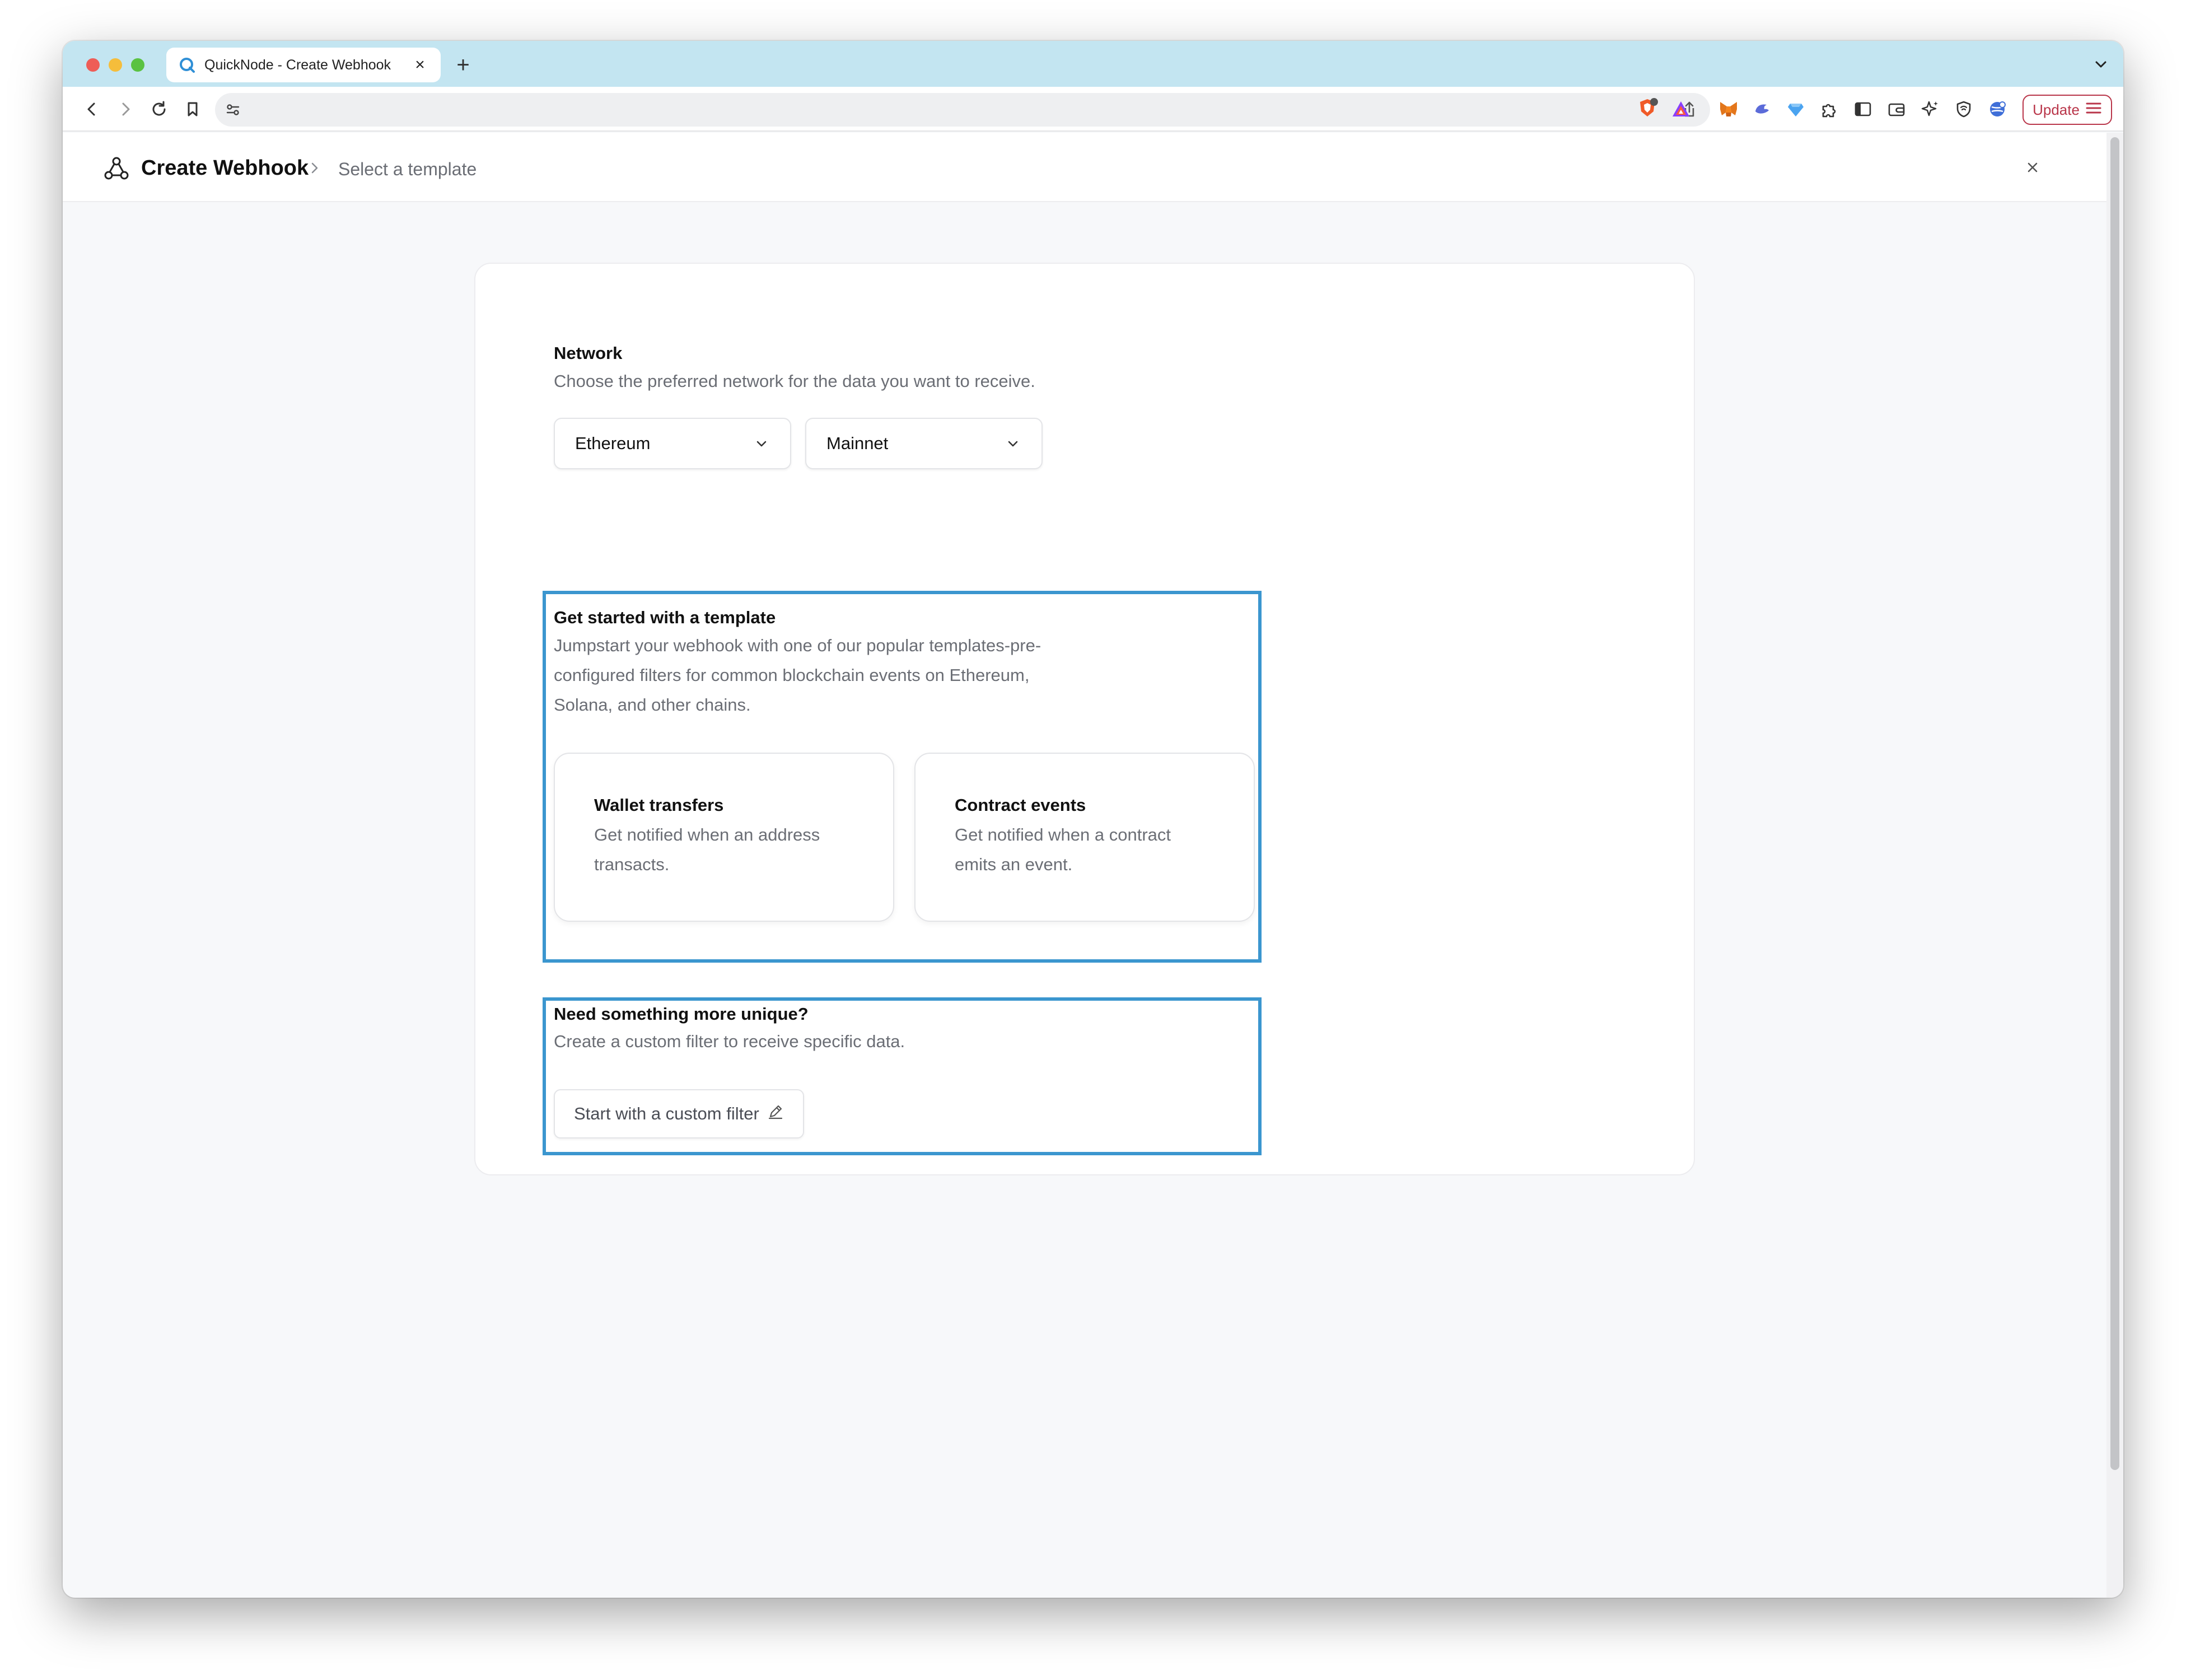 This screenshot has height=1680, width=2186. I want to click on template-card-desc-line: Get notified when a contract, so click(1063, 835).